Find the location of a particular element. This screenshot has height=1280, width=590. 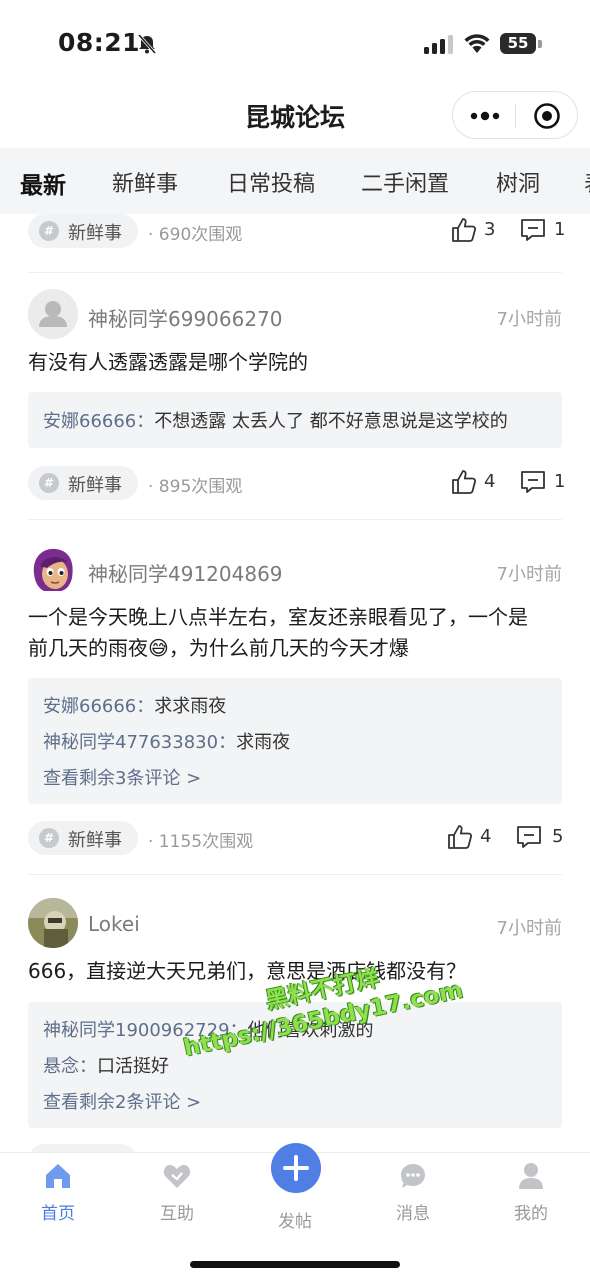

nav-help: 互助 is located at coordinates (177, 1198).